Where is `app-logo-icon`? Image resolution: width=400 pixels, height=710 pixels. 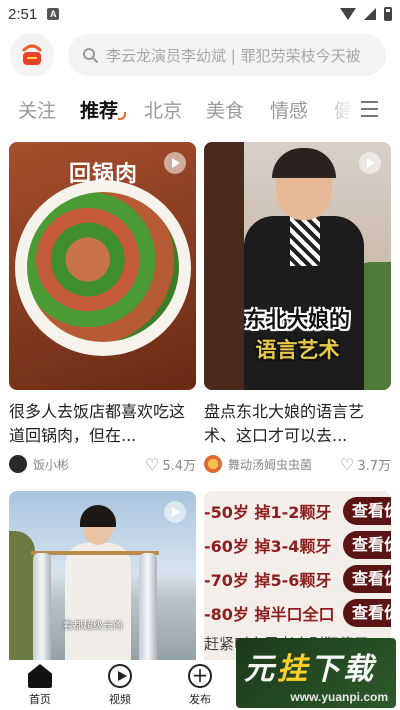 app-logo-icon is located at coordinates (32, 55).